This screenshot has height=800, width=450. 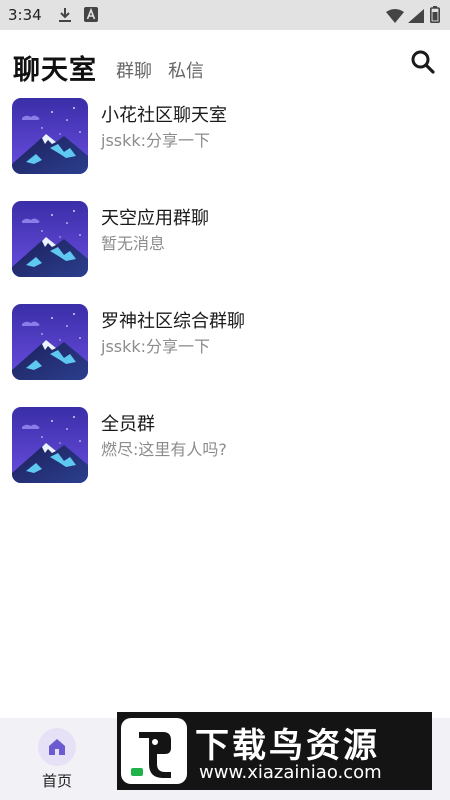 I want to click on watermark-title: 下载鸟资源, so click(x=287, y=746).